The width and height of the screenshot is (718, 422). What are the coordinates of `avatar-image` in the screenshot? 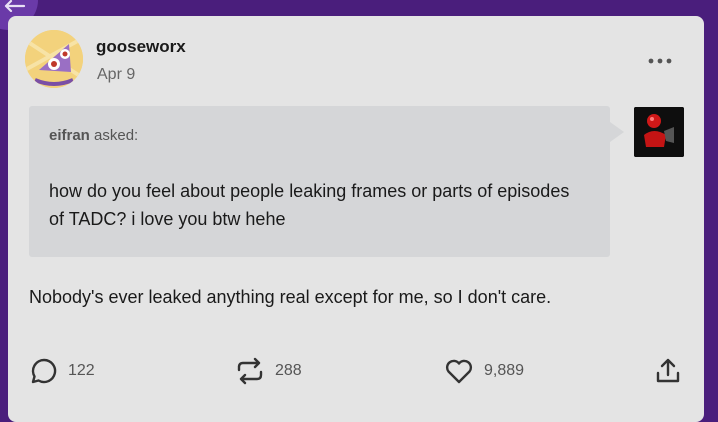 It's located at (54, 59).